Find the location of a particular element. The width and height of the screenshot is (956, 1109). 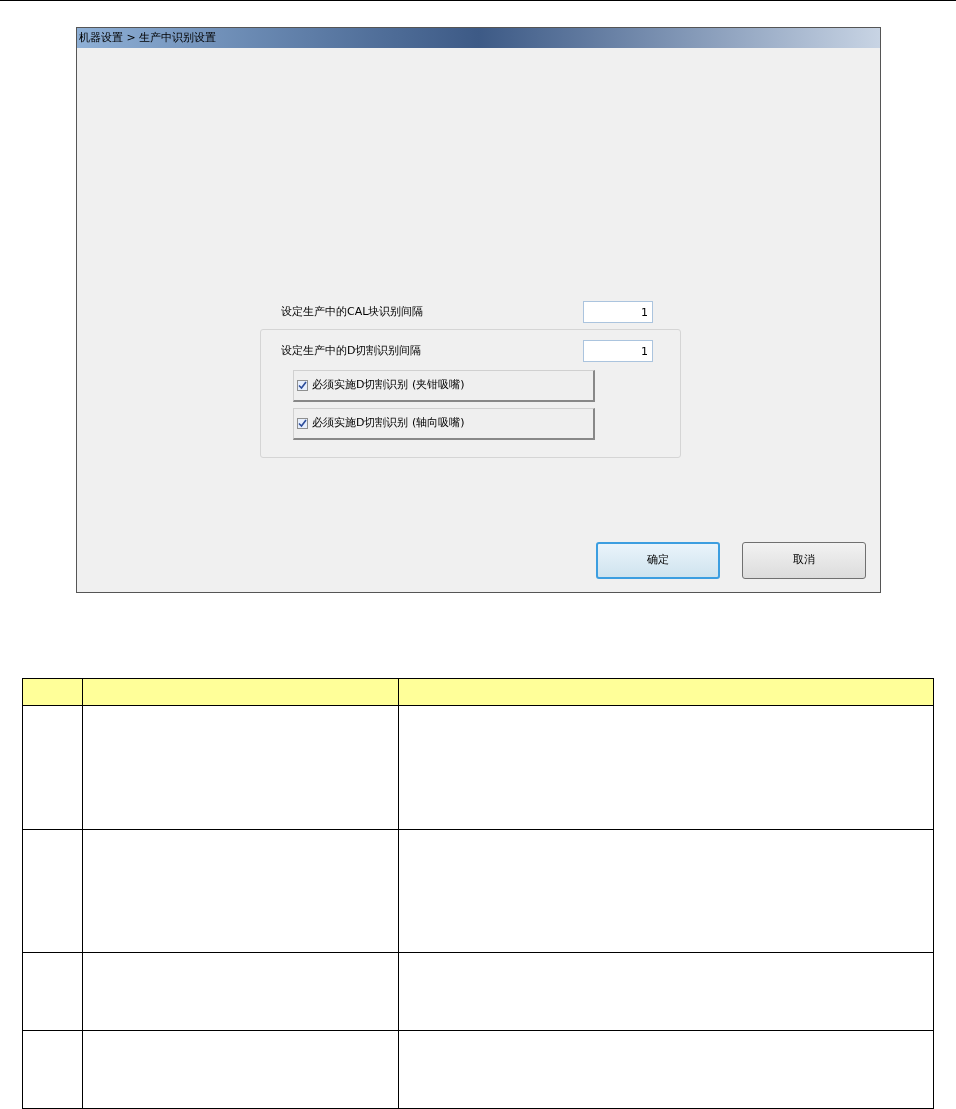

dialog-button: 取消 is located at coordinates (804, 560).